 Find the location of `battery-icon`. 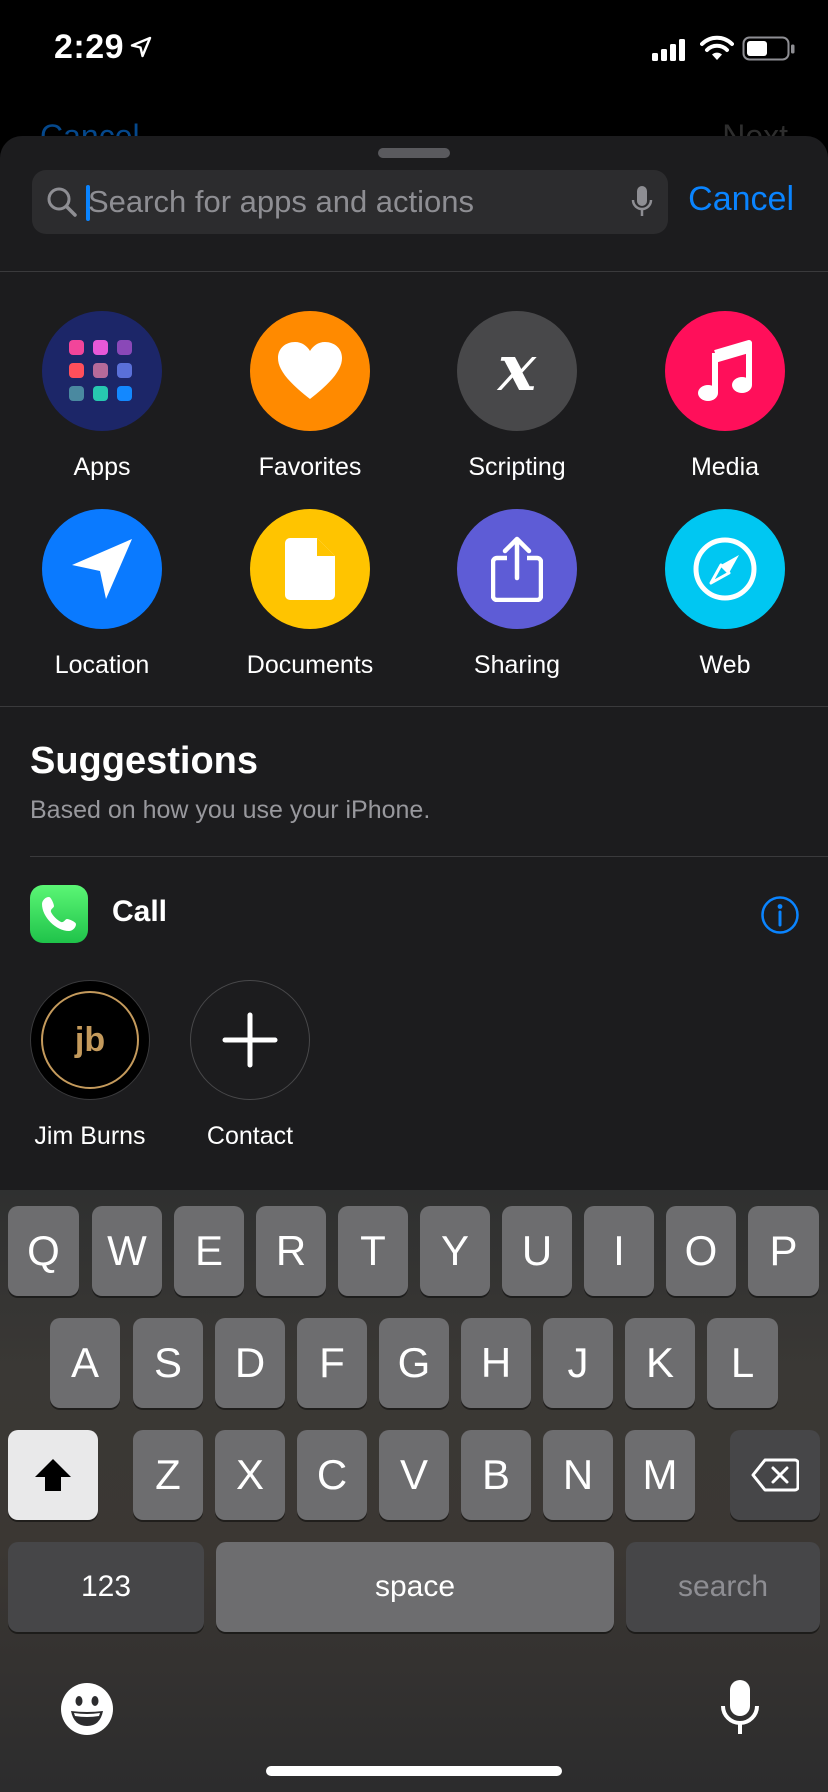

battery-icon is located at coordinates (768, 48).